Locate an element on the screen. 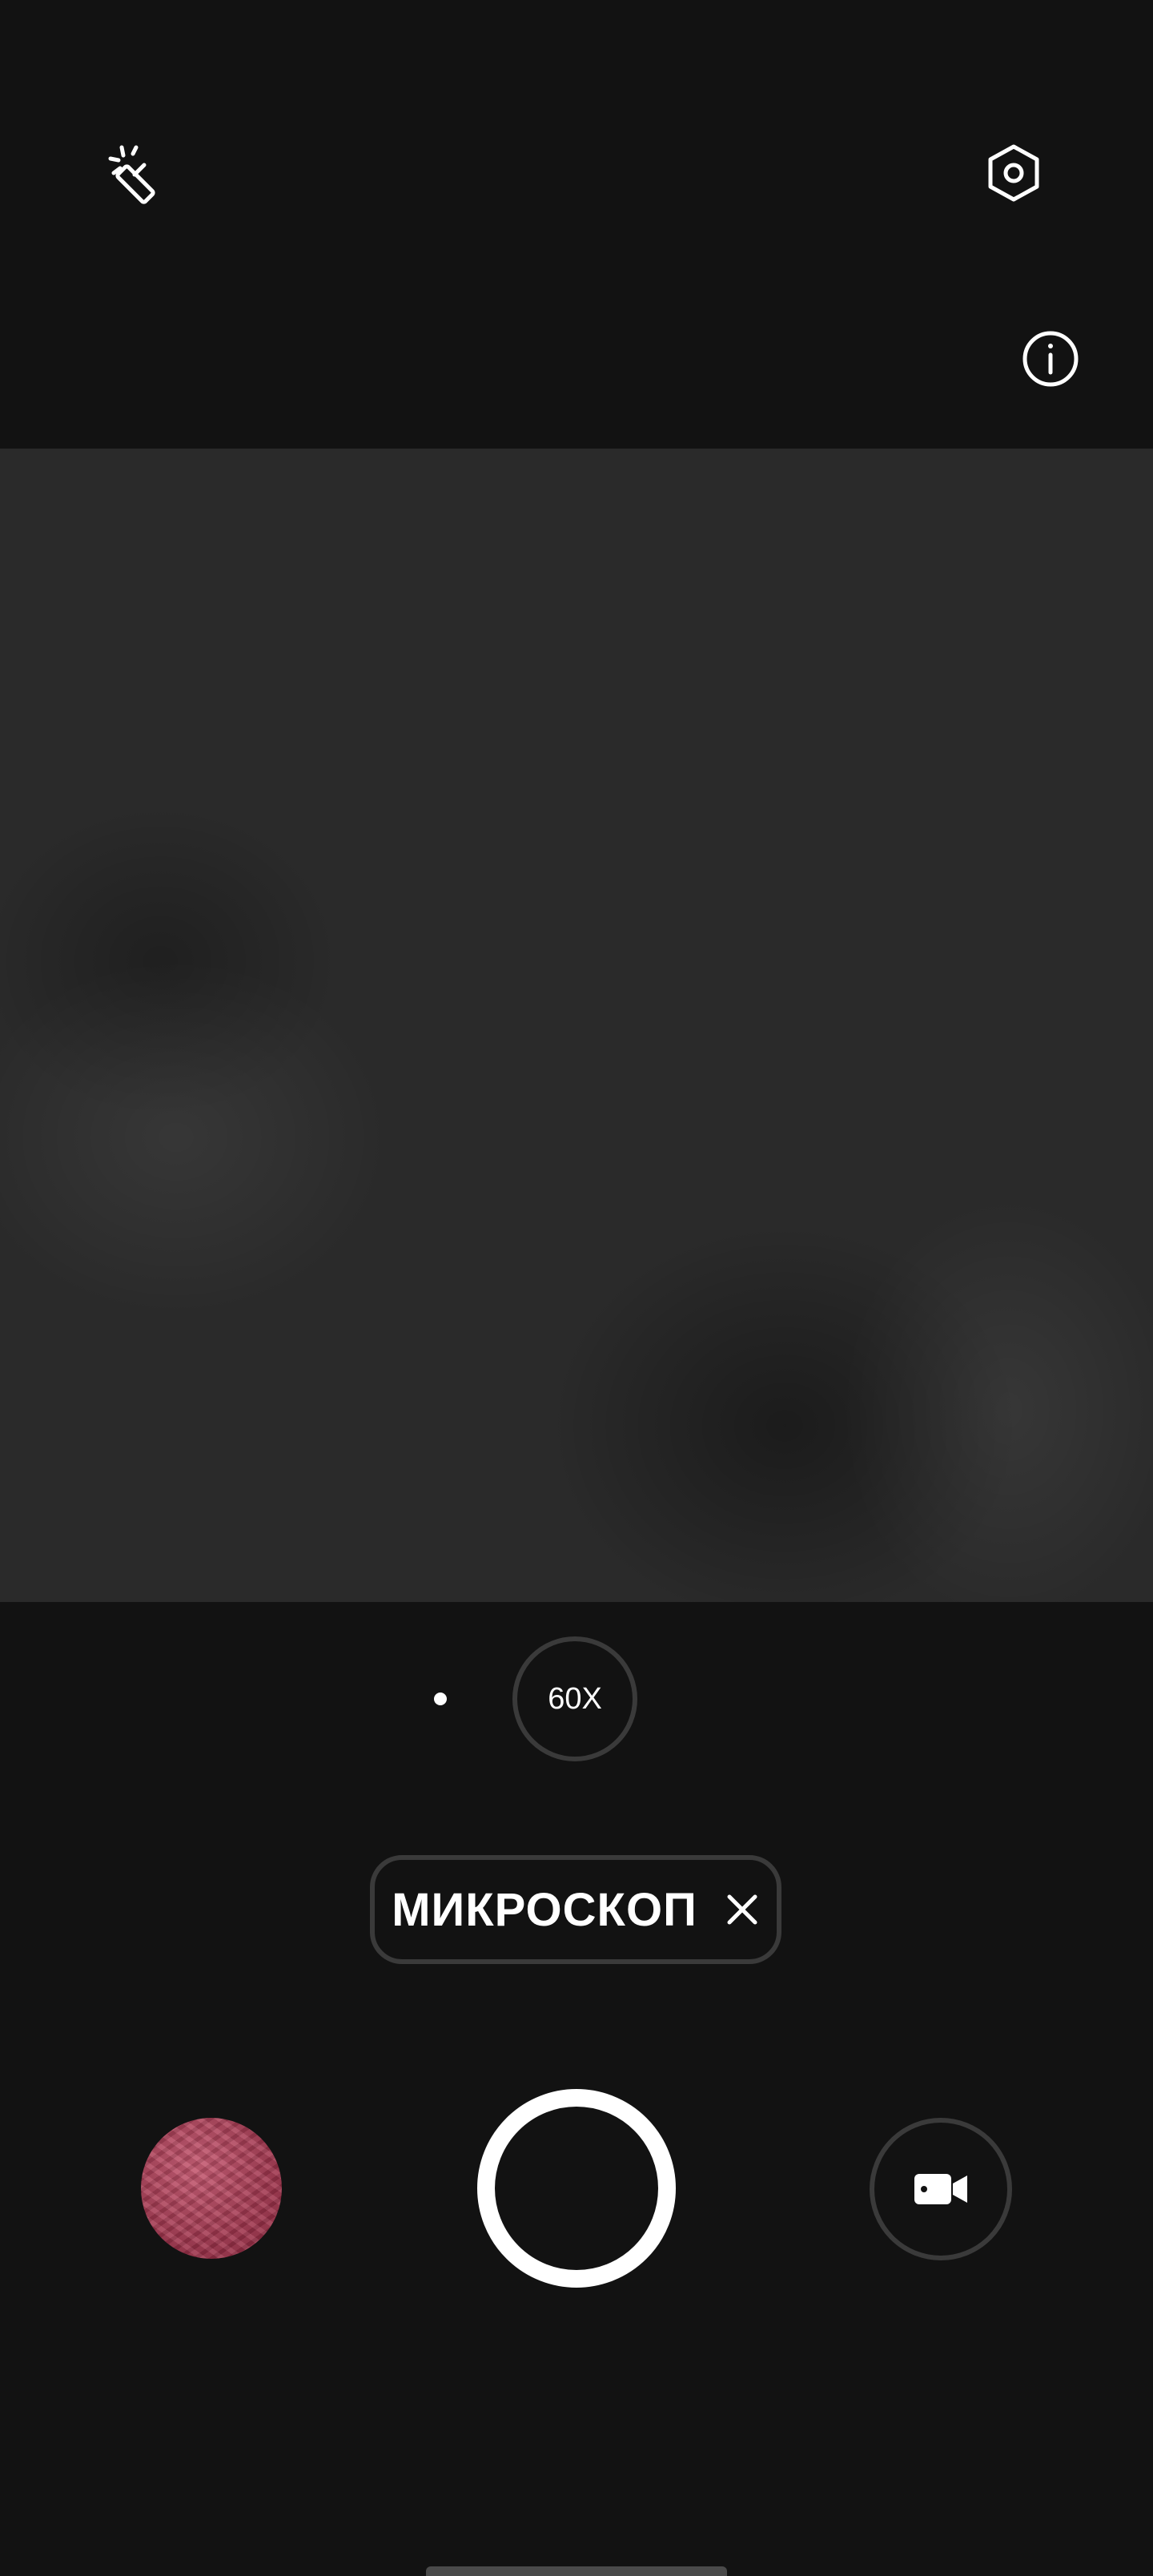 The width and height of the screenshot is (1153, 2576). settings-hexagon-icon is located at coordinates (1013, 173).